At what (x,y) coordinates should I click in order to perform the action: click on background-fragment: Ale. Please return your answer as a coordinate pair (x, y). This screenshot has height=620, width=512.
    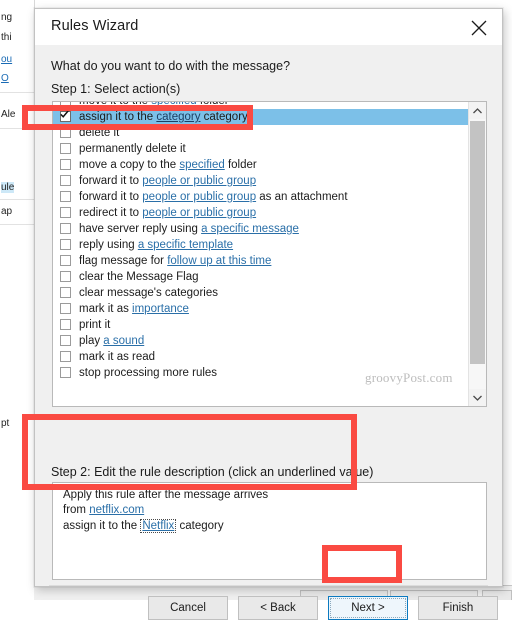
    Looking at the image, I should click on (8, 114).